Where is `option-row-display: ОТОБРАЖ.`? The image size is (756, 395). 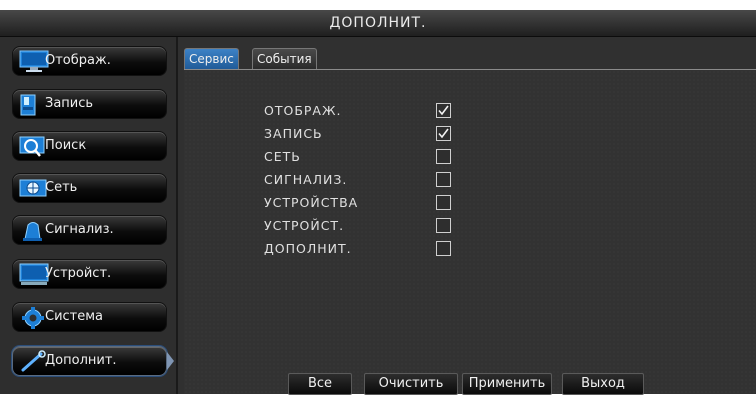 option-row-display: ОТОБРАЖ. is located at coordinates (470, 111).